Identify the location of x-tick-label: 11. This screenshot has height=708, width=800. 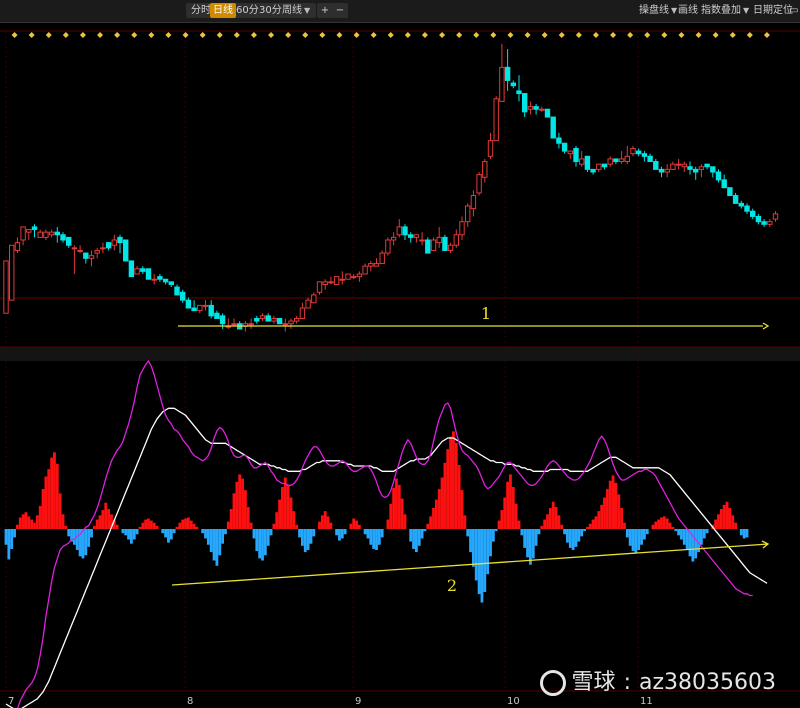
(646, 701).